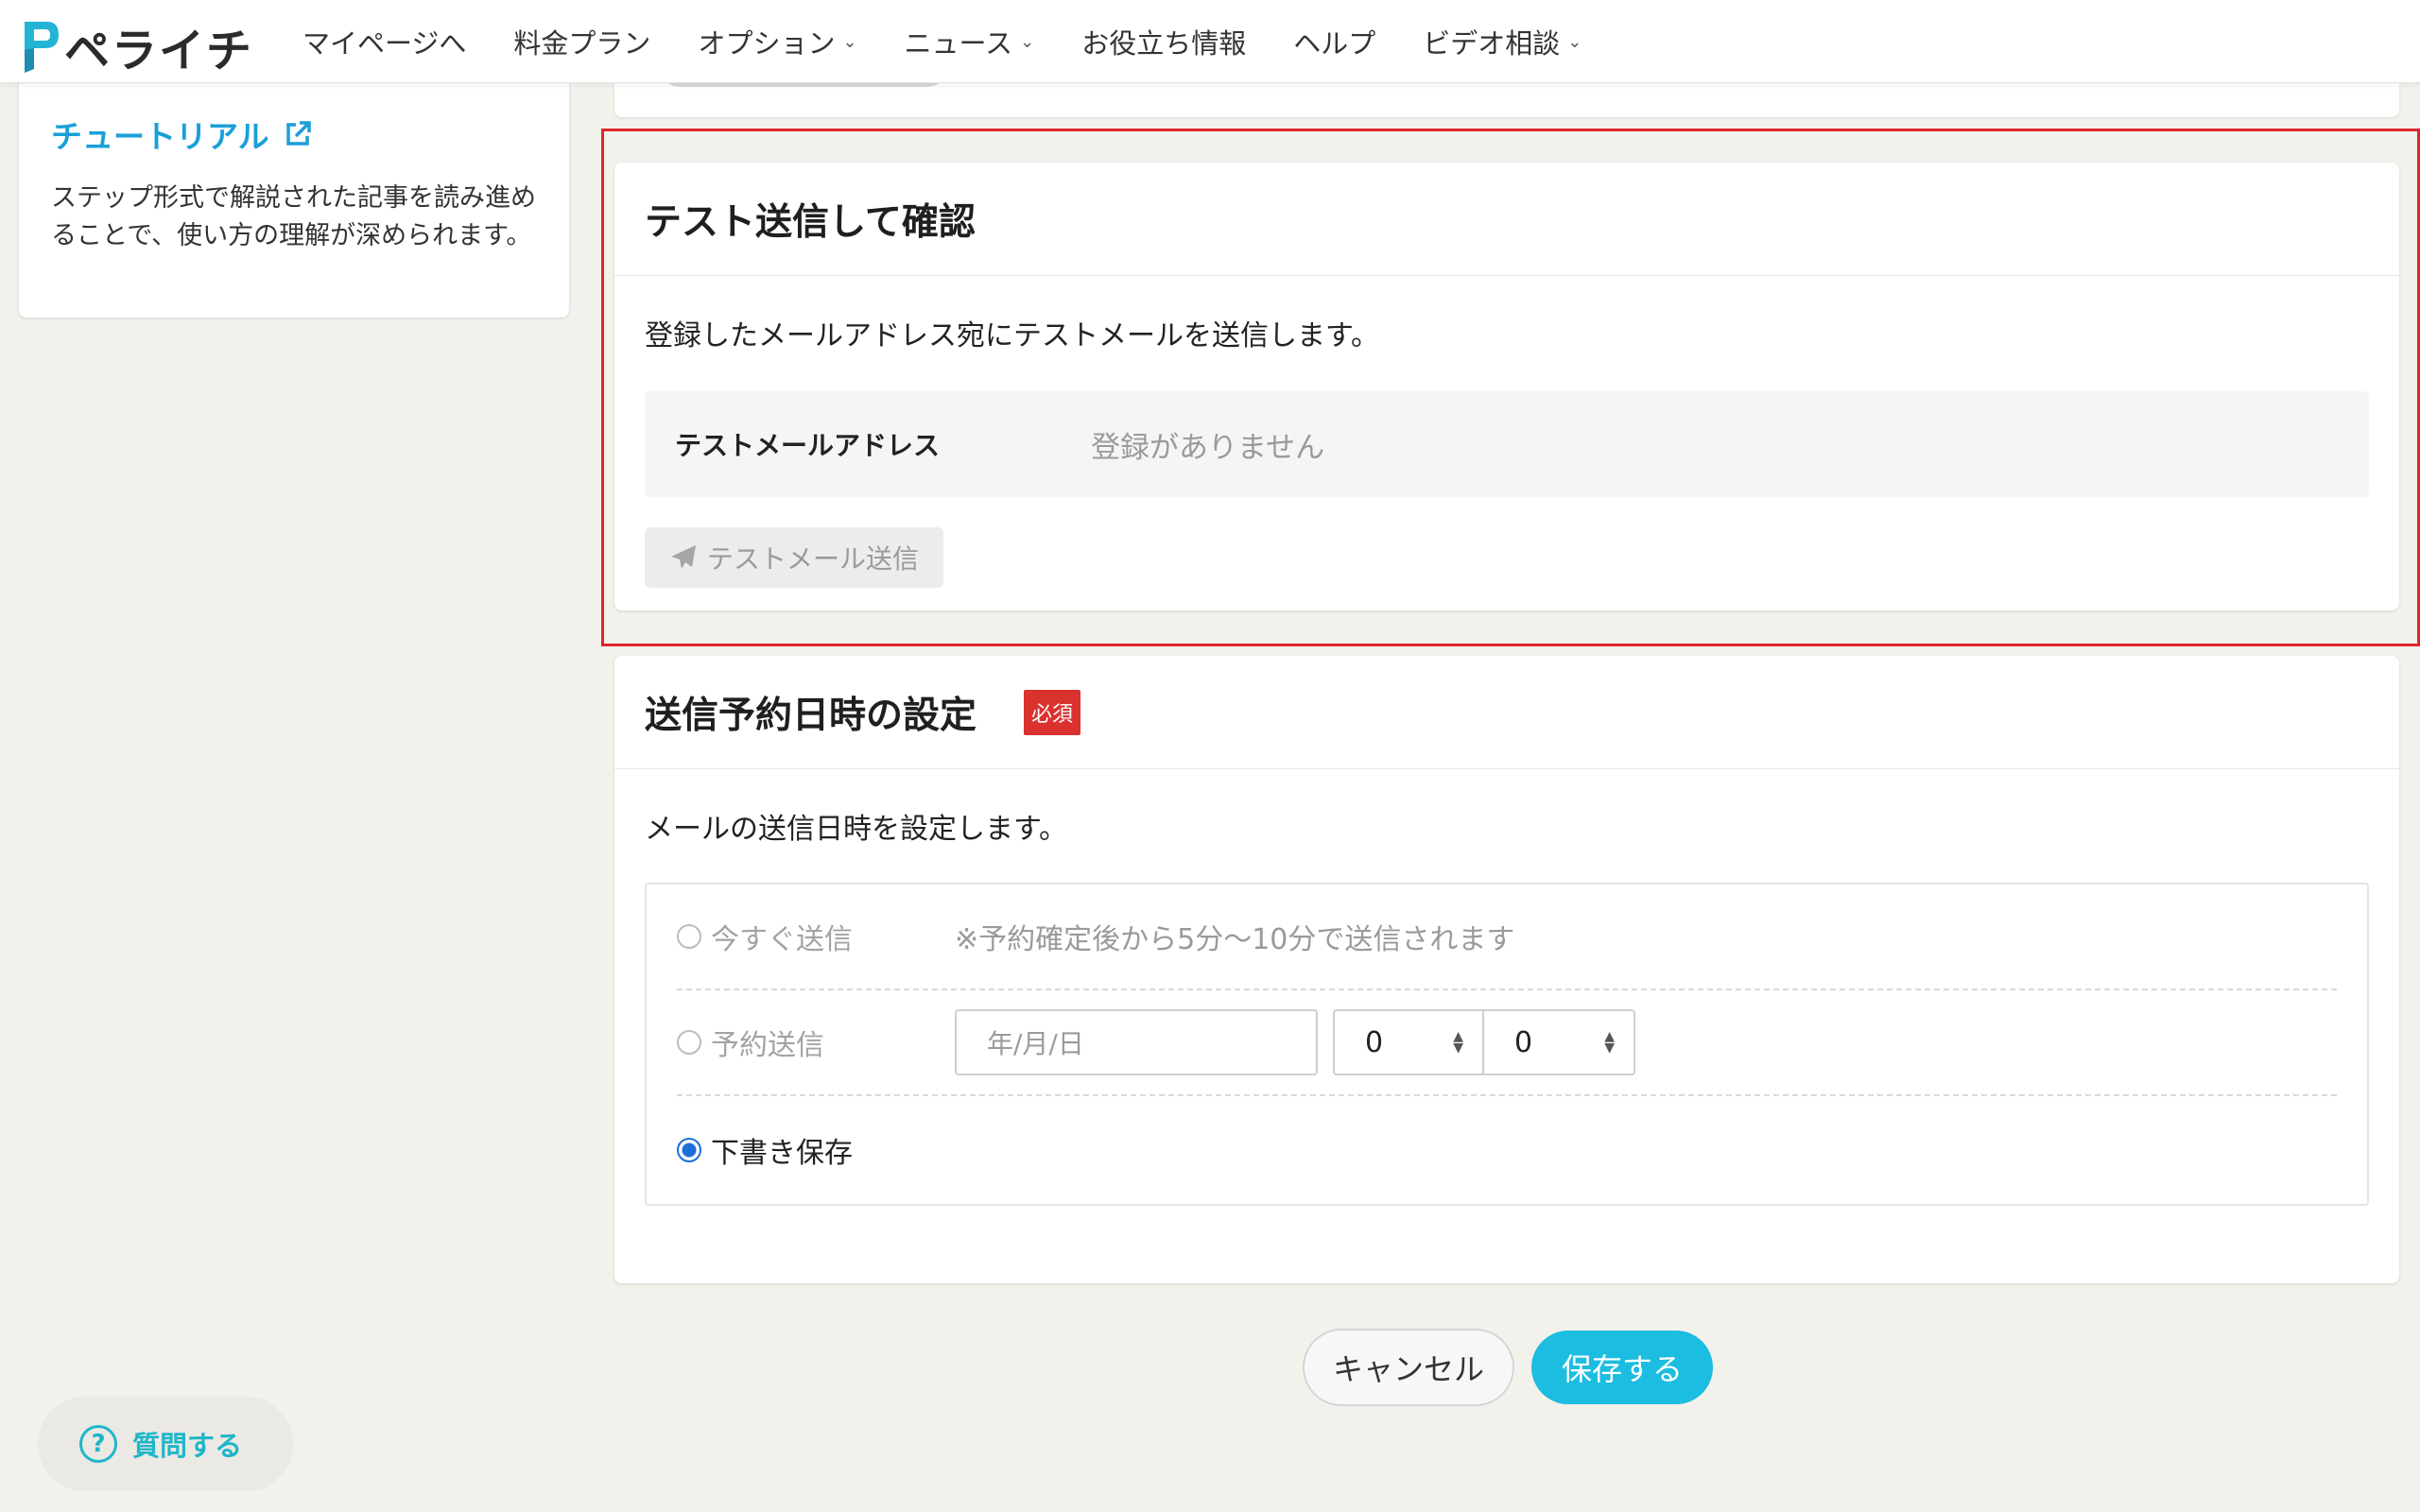 This screenshot has height=1512, width=2420. What do you see at coordinates (1208, 447) in the screenshot?
I see `test-email-value: 登録がありません` at bounding box center [1208, 447].